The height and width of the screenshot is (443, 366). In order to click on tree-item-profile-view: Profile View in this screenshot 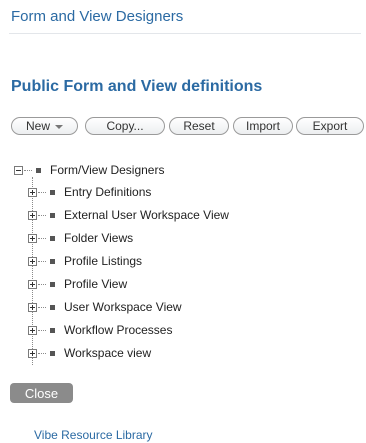, I will do `click(77, 284)`.